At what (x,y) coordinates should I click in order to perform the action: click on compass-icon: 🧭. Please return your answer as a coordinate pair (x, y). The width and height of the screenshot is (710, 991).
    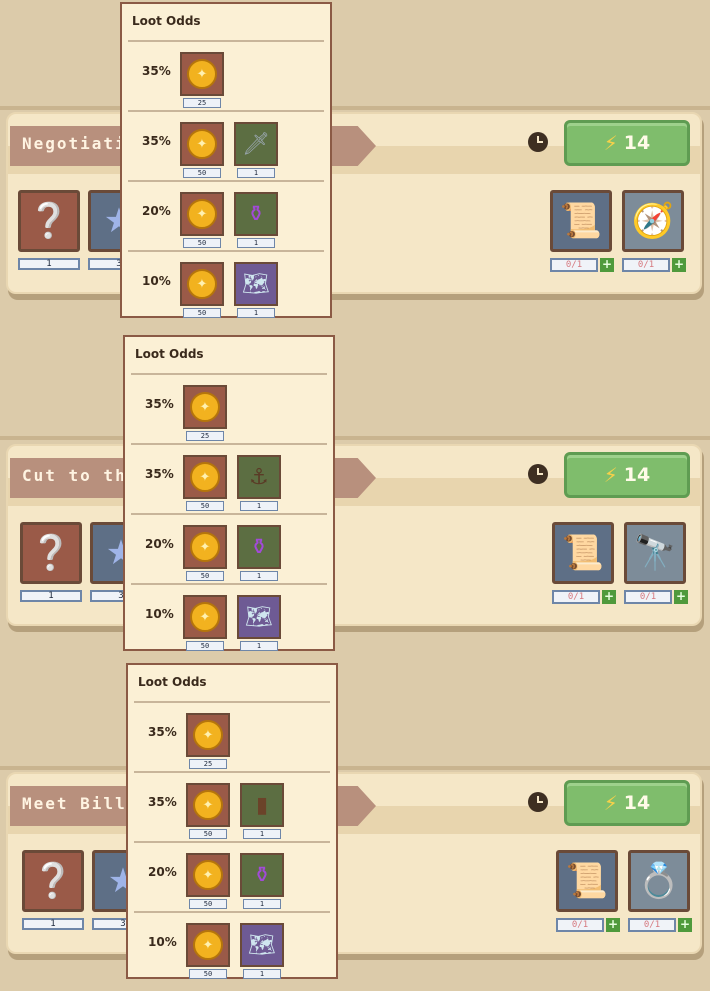
    Looking at the image, I should click on (653, 221).